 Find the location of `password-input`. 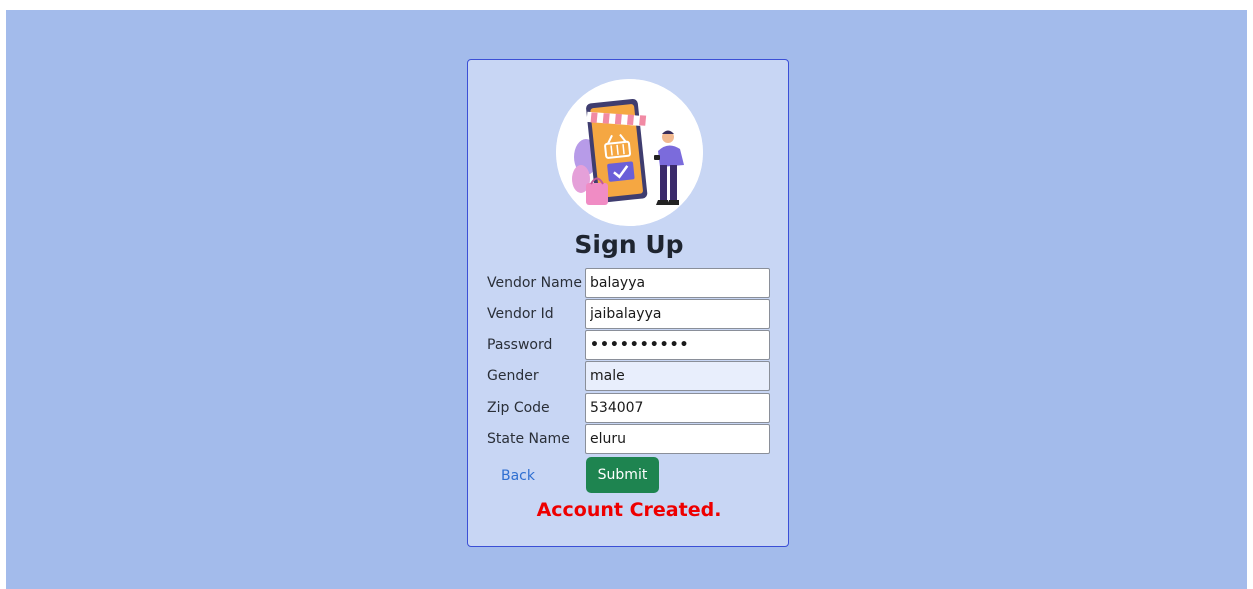

password-input is located at coordinates (677, 345).